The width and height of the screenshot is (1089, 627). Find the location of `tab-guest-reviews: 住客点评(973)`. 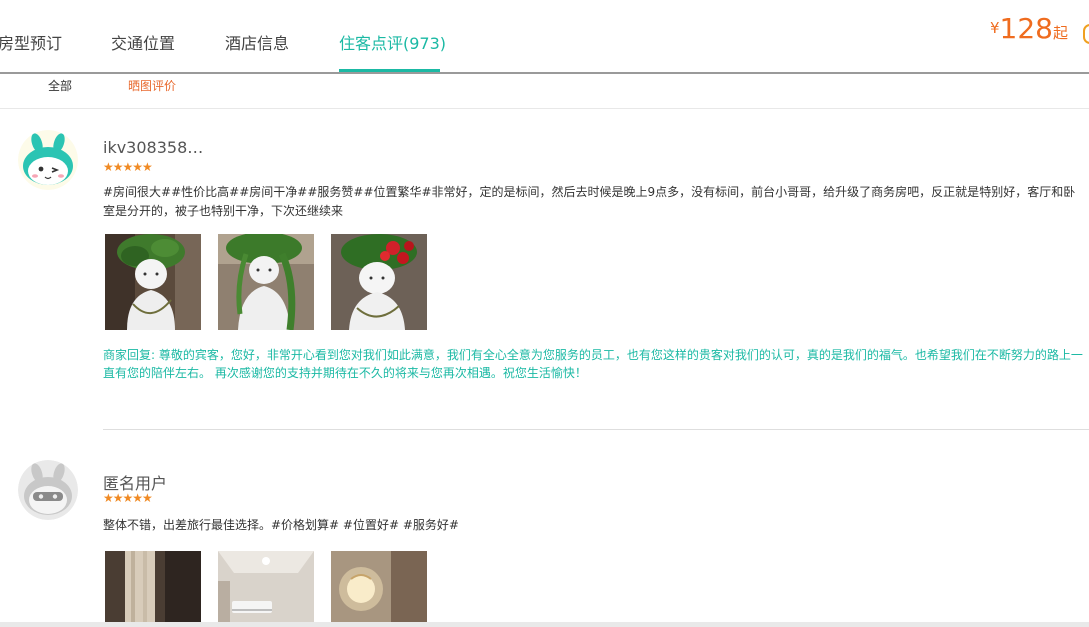

tab-guest-reviews: 住客点评(973) is located at coordinates (392, 42).